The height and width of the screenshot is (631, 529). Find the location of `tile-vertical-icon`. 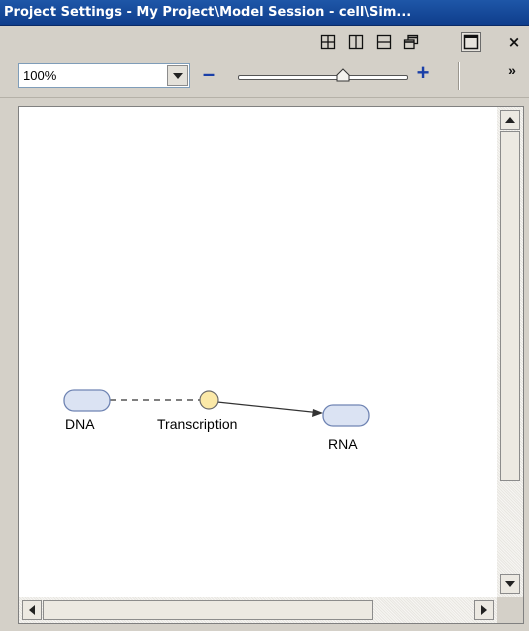

tile-vertical-icon is located at coordinates (356, 42).